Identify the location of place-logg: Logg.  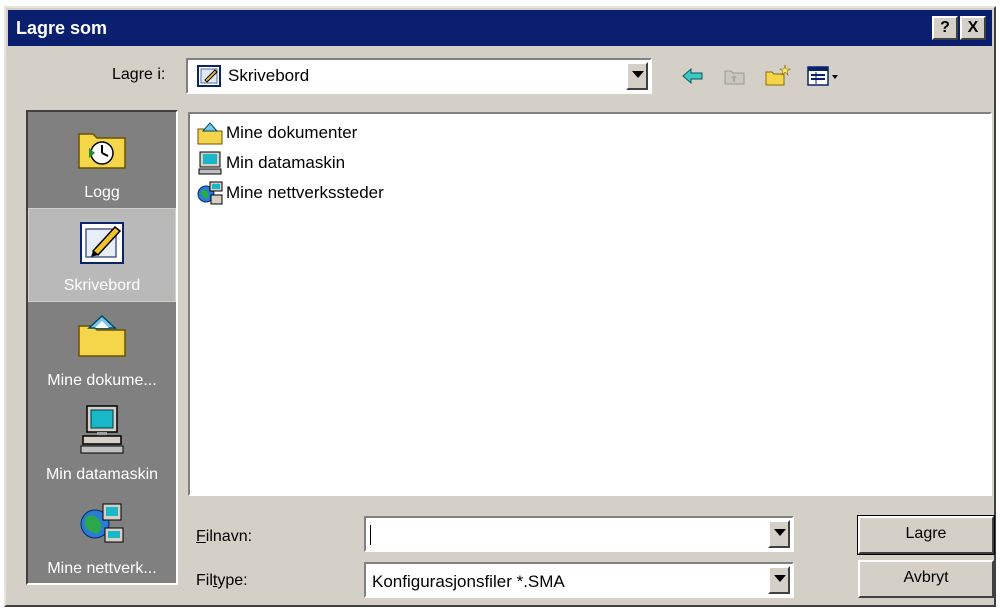
(102, 161).